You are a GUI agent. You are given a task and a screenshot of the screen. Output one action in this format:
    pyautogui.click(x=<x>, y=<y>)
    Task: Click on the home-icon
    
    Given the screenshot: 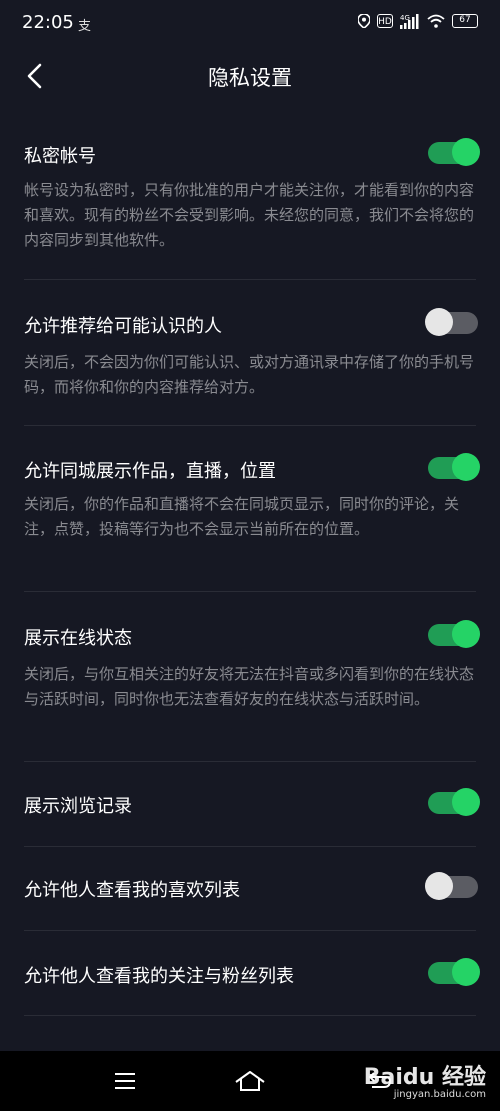 What is the action you would take?
    pyautogui.click(x=250, y=1081)
    